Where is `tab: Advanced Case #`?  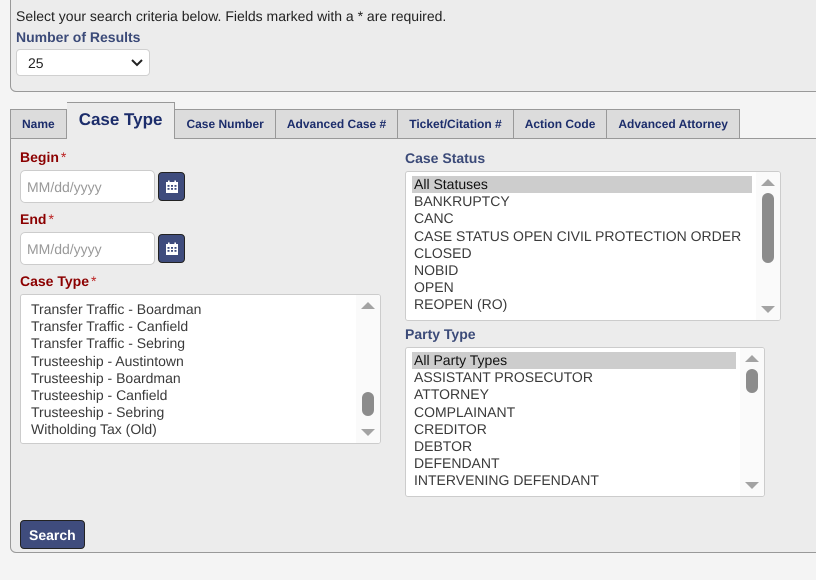
tab: Advanced Case # is located at coordinates (337, 123).